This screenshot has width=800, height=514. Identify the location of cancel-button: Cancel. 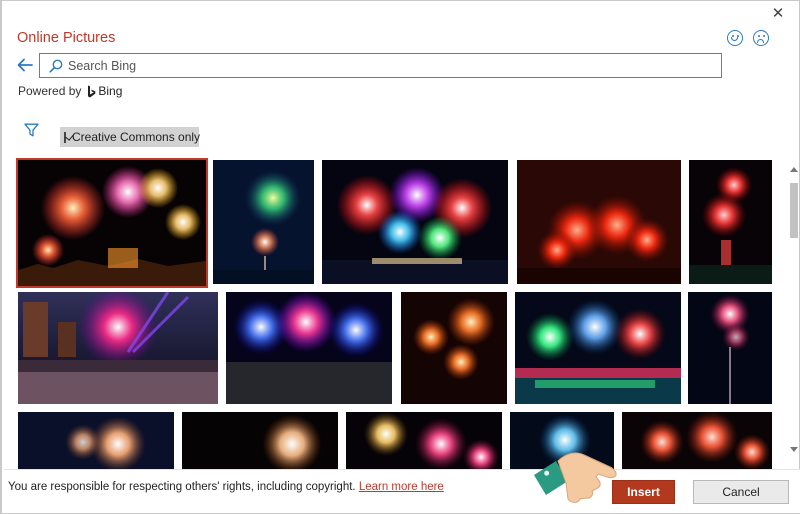
(741, 492).